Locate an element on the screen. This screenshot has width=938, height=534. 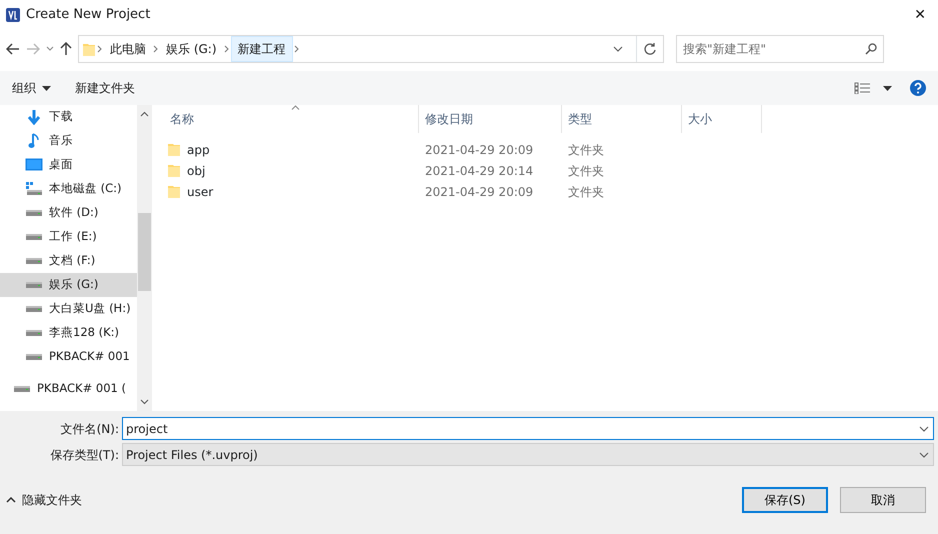
sidebar-item: 桌面 is located at coordinates (68, 165).